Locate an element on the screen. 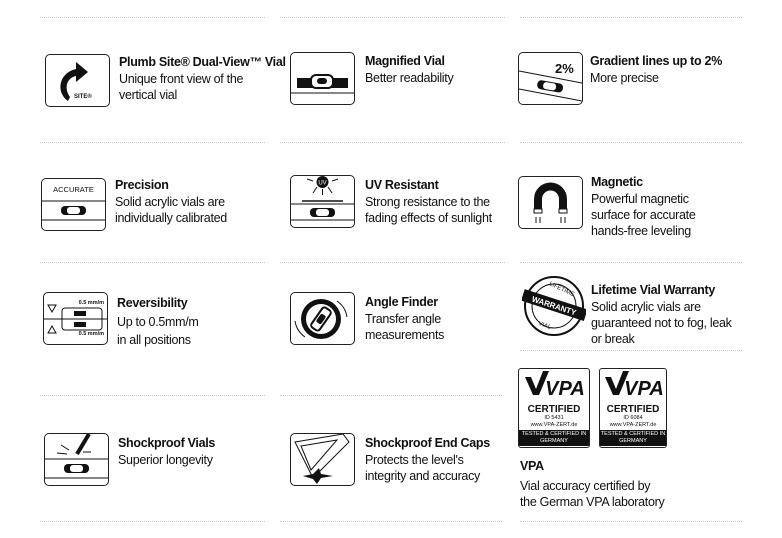 Image resolution: width=782 pixels, height=538 pixels. shockproof-vial-icon is located at coordinates (76, 459).